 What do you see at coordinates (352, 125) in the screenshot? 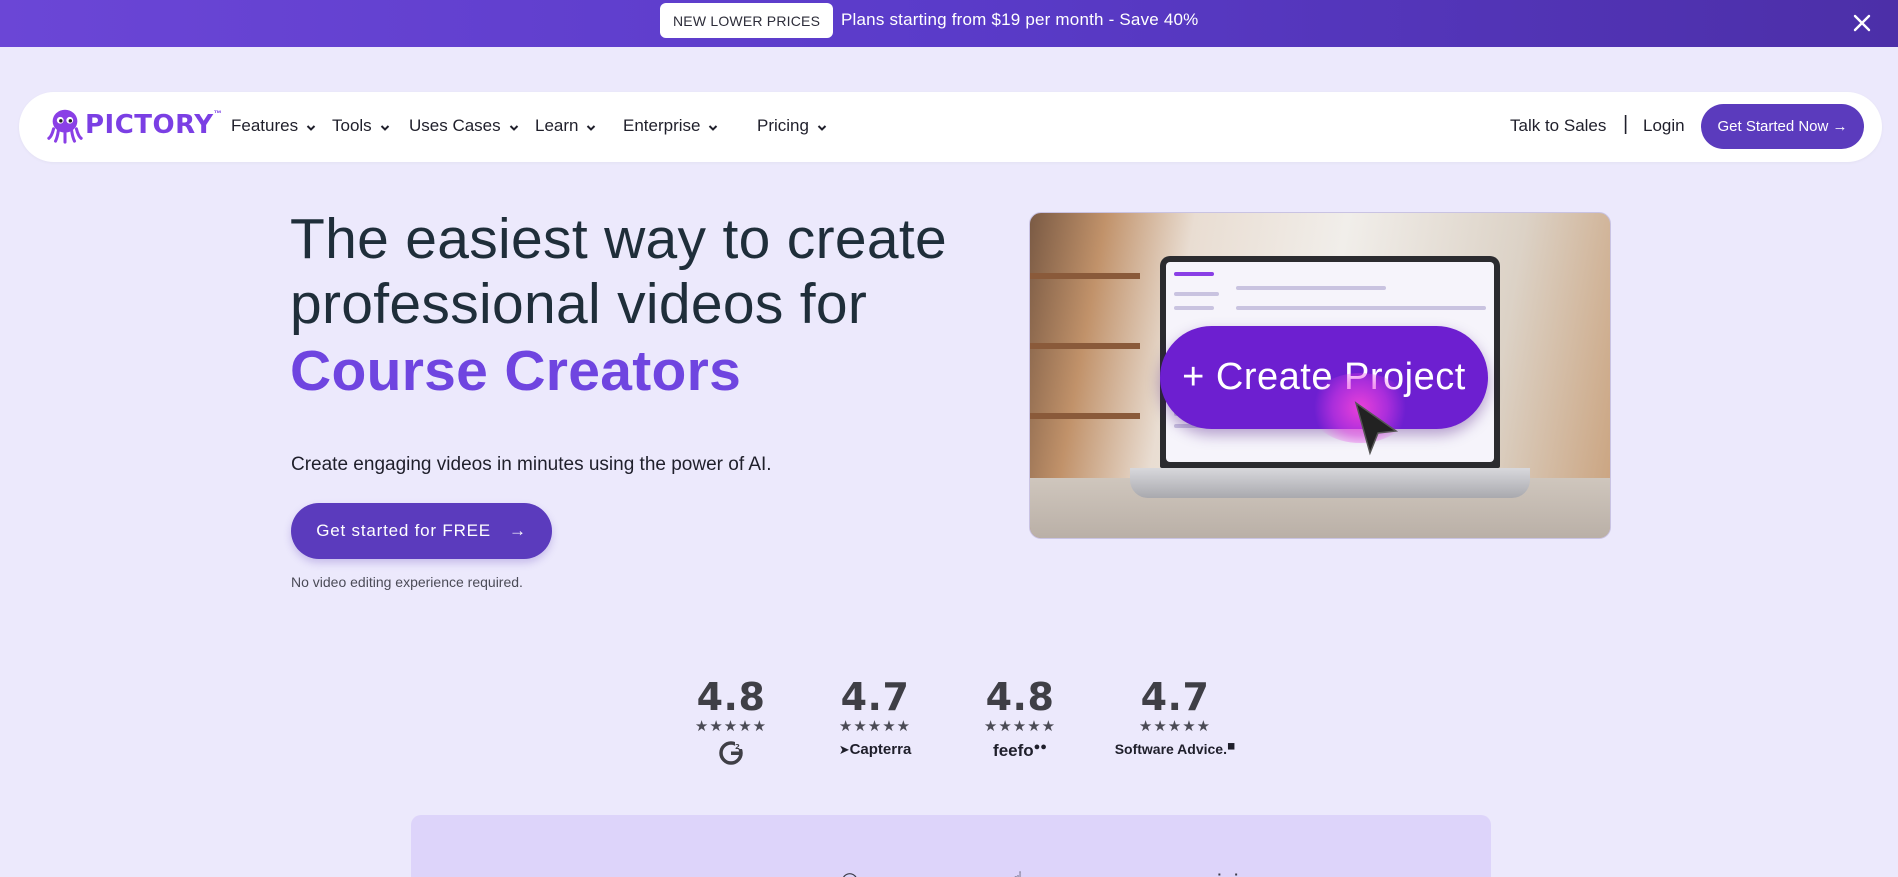
I see `nav-item-label: Tools` at bounding box center [352, 125].